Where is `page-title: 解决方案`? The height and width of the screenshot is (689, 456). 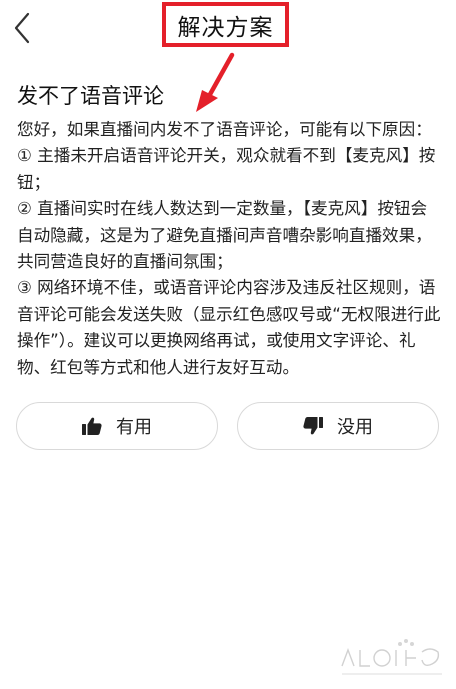
page-title: 解决方案 is located at coordinates (225, 27).